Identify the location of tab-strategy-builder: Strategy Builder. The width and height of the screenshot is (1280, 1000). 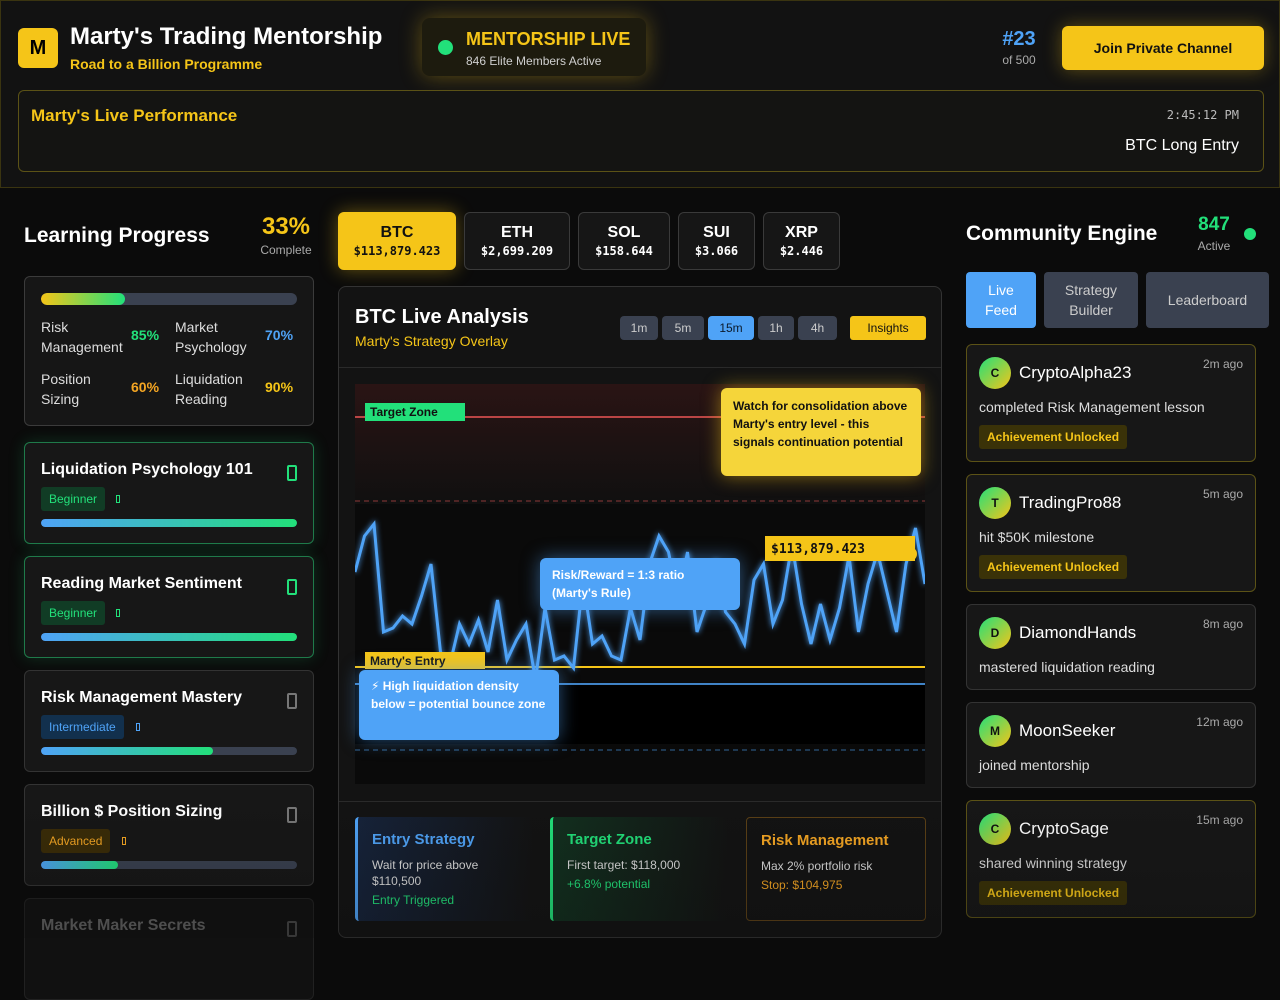
(1091, 300).